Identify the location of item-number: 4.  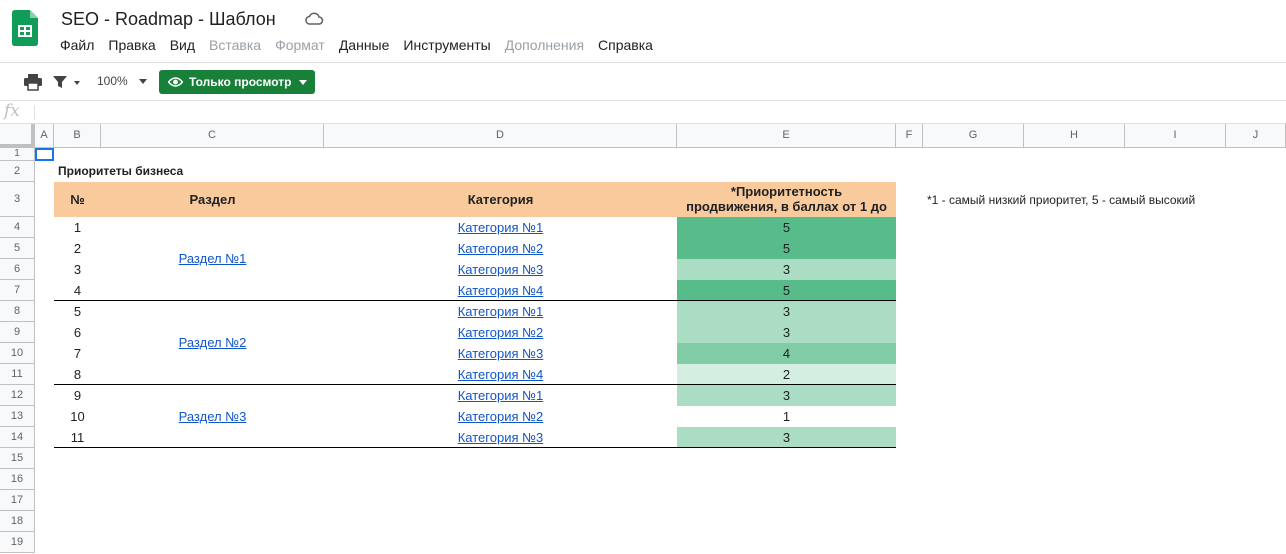
(77, 290).